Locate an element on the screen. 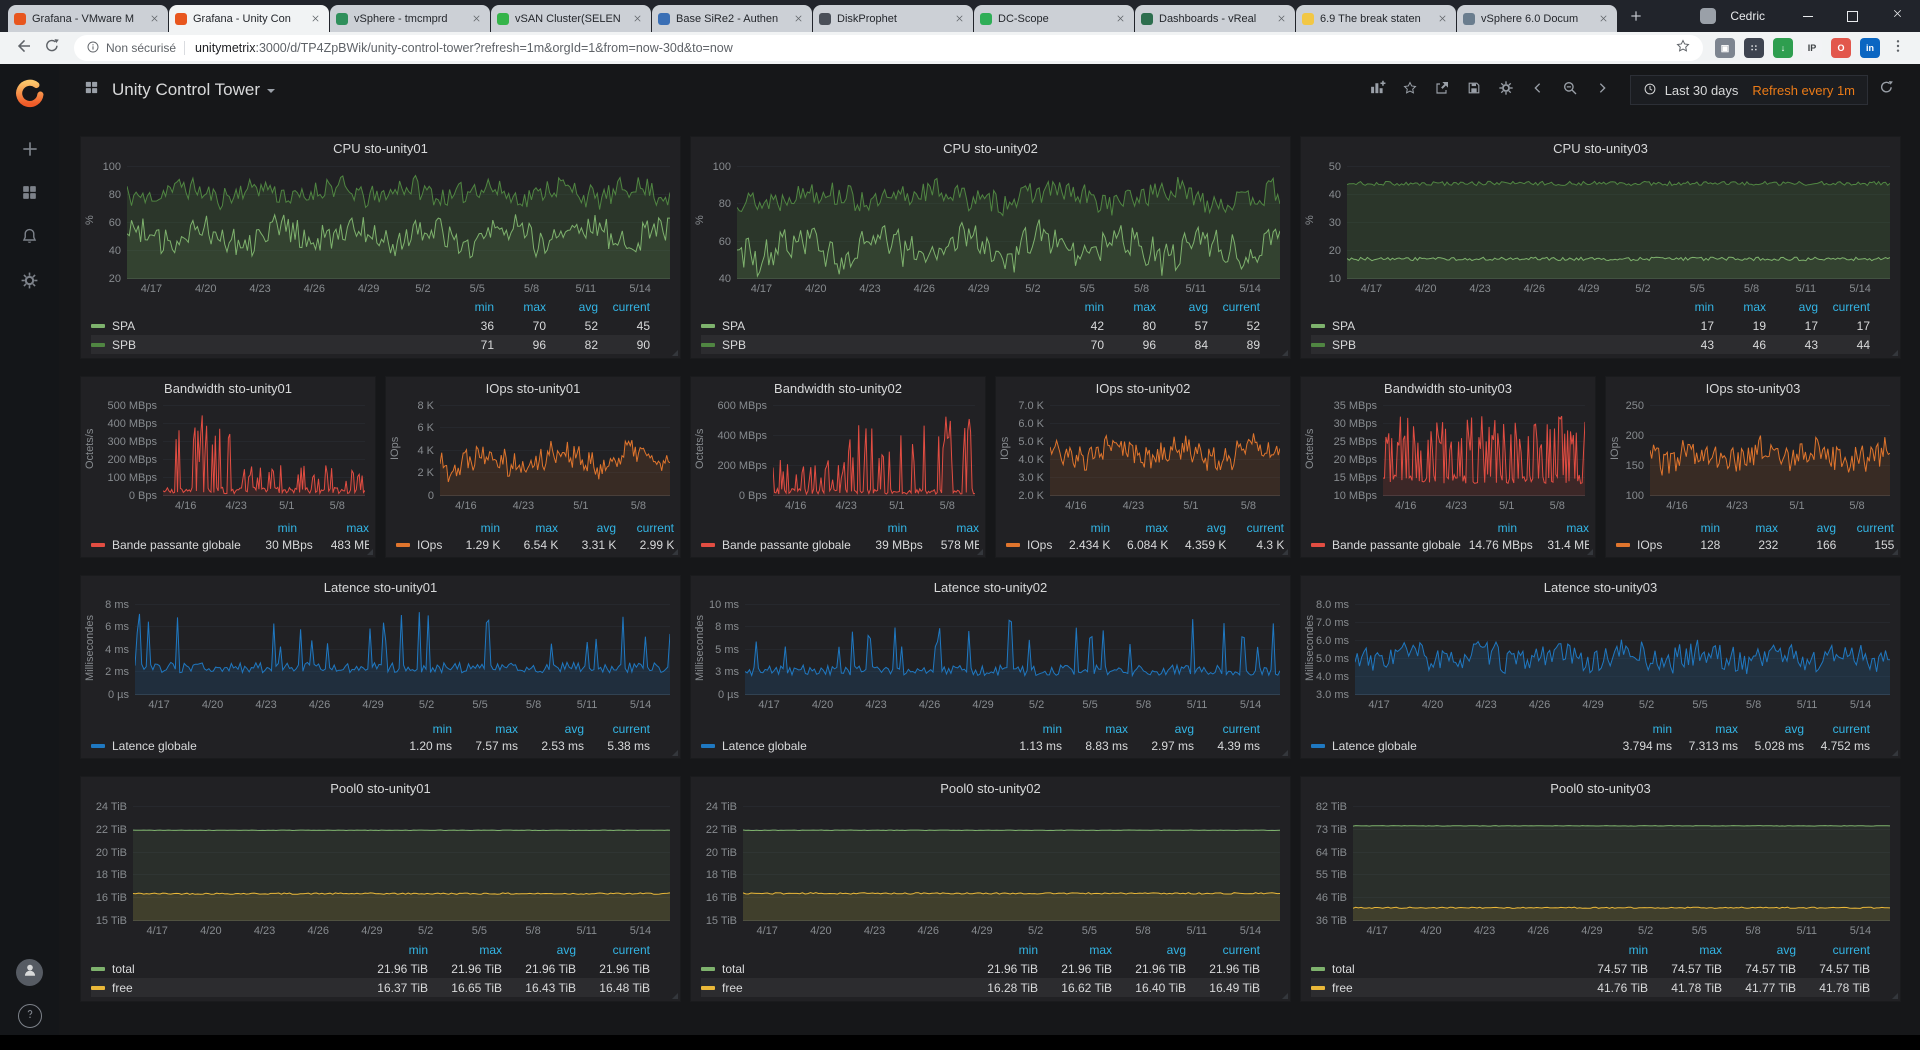 Image resolution: width=1920 pixels, height=1050 pixels. browser-menu-button is located at coordinates (1898, 48).